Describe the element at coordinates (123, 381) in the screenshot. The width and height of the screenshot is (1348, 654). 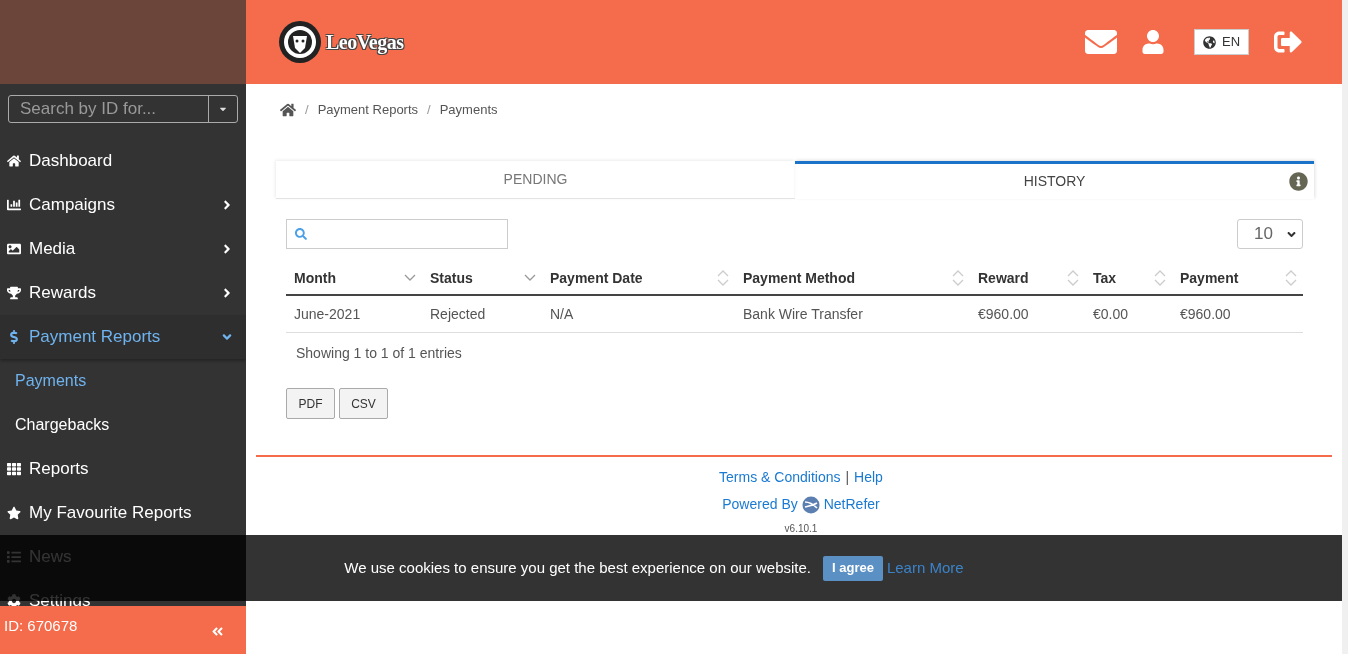
I see `submenu-item: Payments` at that location.